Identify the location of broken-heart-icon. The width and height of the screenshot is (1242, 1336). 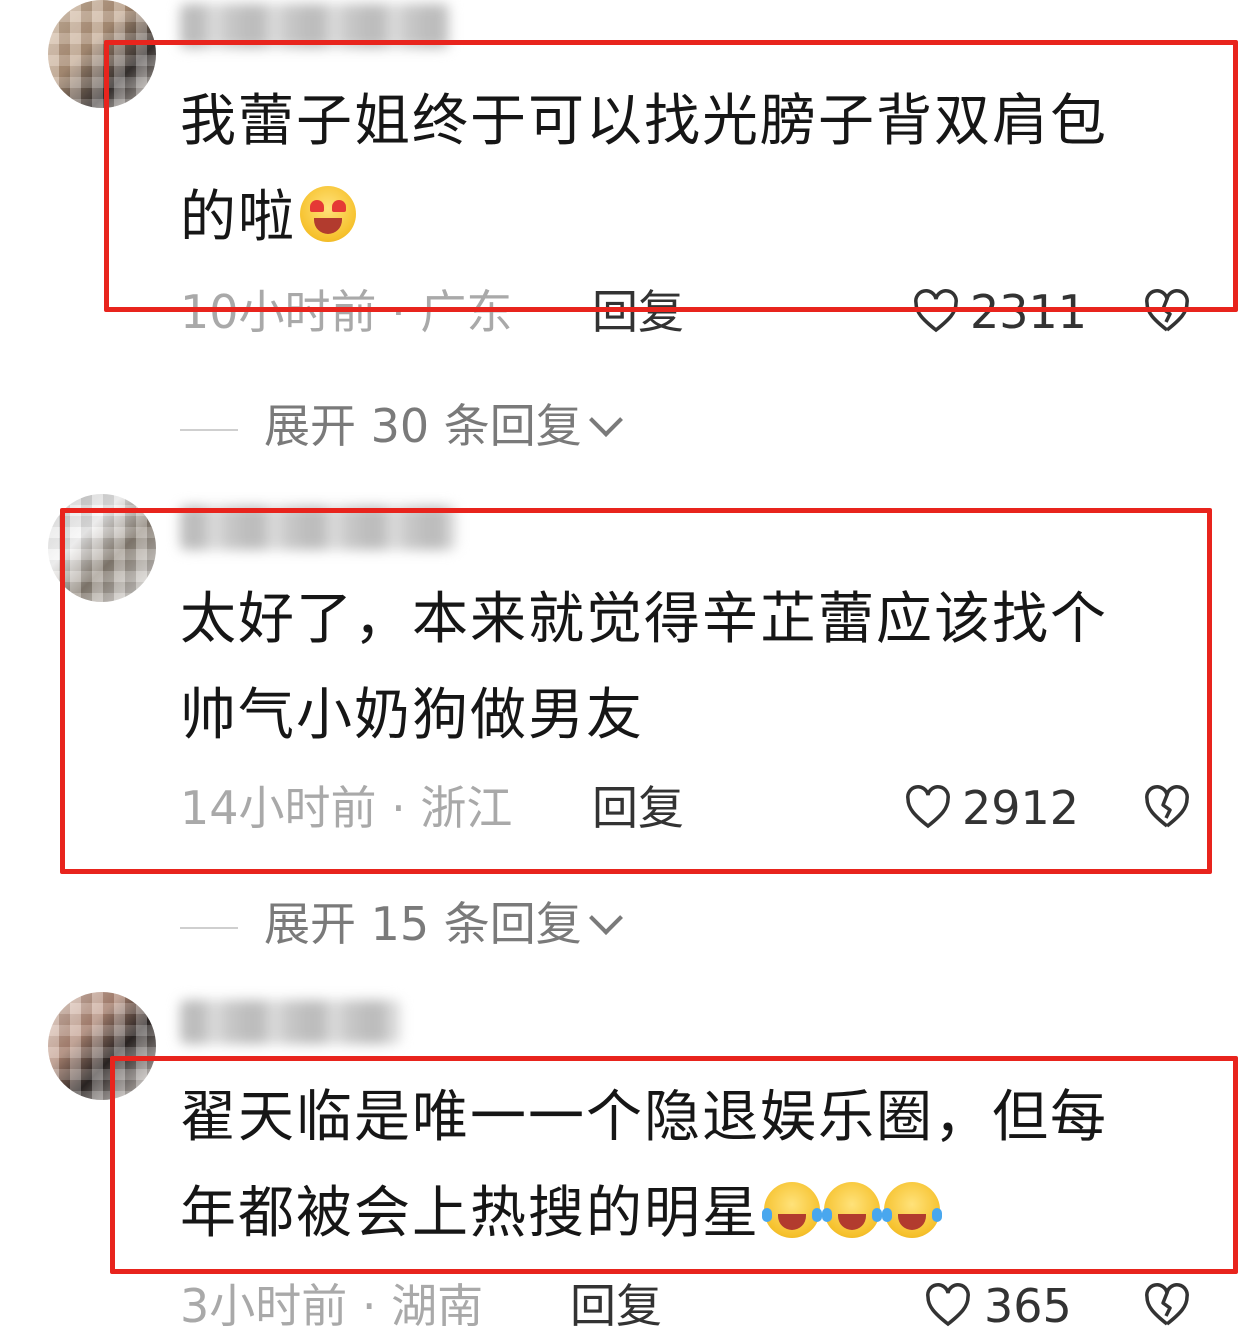
(1167, 1306).